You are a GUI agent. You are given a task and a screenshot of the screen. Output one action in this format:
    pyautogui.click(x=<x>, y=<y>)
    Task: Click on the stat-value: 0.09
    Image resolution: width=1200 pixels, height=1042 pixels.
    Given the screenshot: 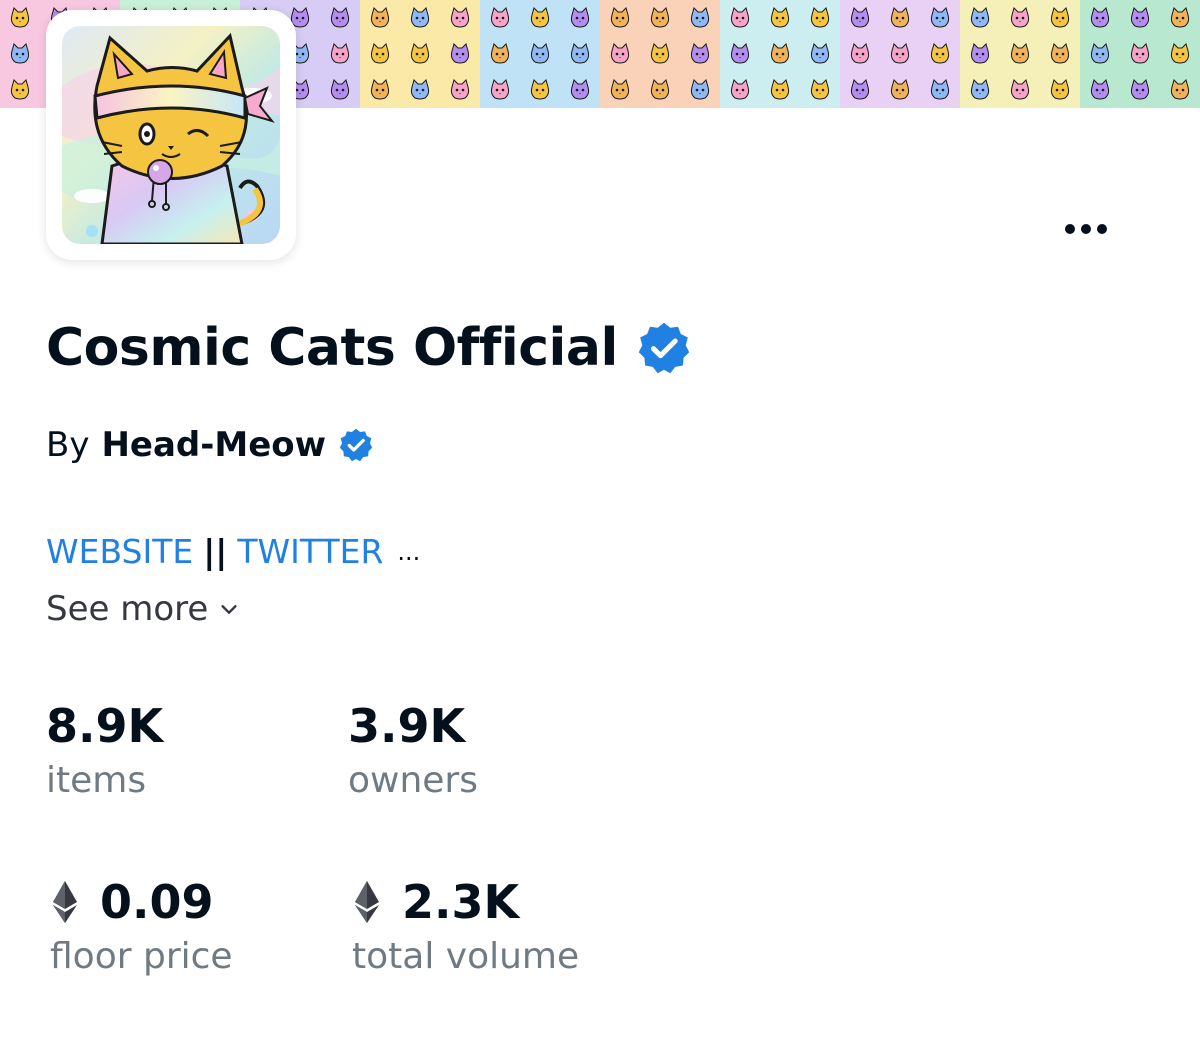 What is the action you would take?
    pyautogui.click(x=157, y=902)
    